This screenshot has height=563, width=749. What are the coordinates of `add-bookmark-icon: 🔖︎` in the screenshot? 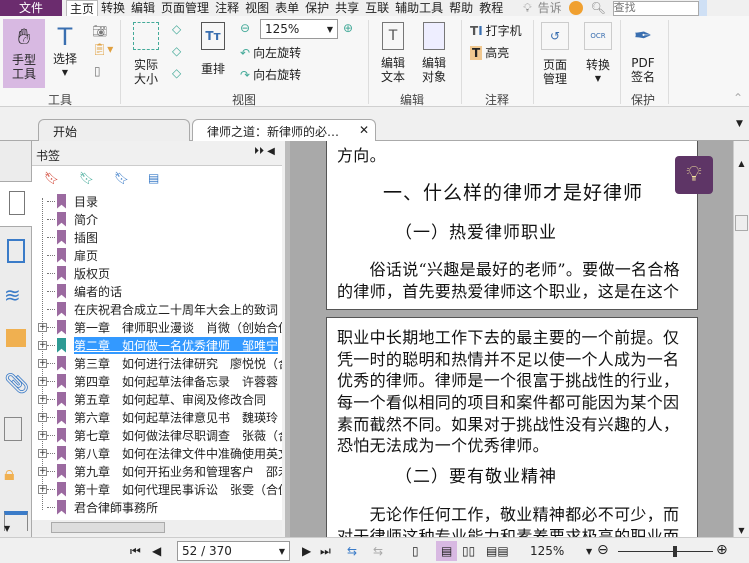 It's located at (86, 178).